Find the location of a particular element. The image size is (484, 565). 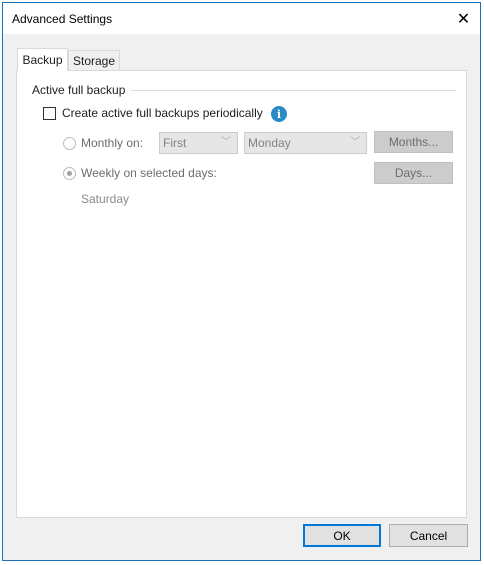

week-number-select: First ﹀ is located at coordinates (198, 143).